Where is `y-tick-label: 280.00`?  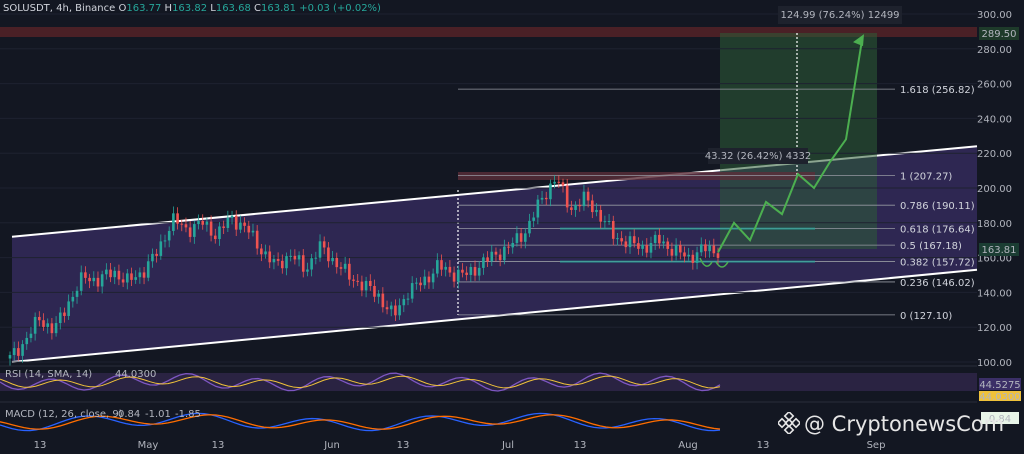
y-tick-label: 280.00 is located at coordinates (994, 50).